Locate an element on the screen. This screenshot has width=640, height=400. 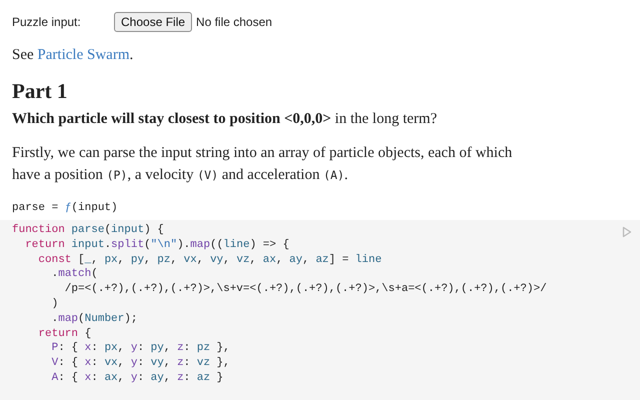
code-line: .match( is located at coordinates (74, 274).